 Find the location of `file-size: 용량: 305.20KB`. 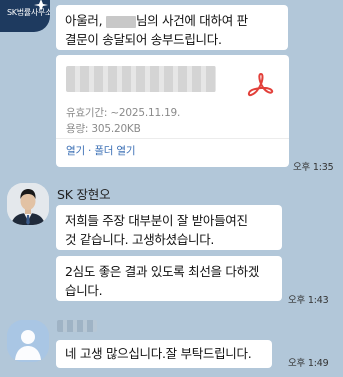

file-size: 용량: 305.20KB is located at coordinates (103, 129).